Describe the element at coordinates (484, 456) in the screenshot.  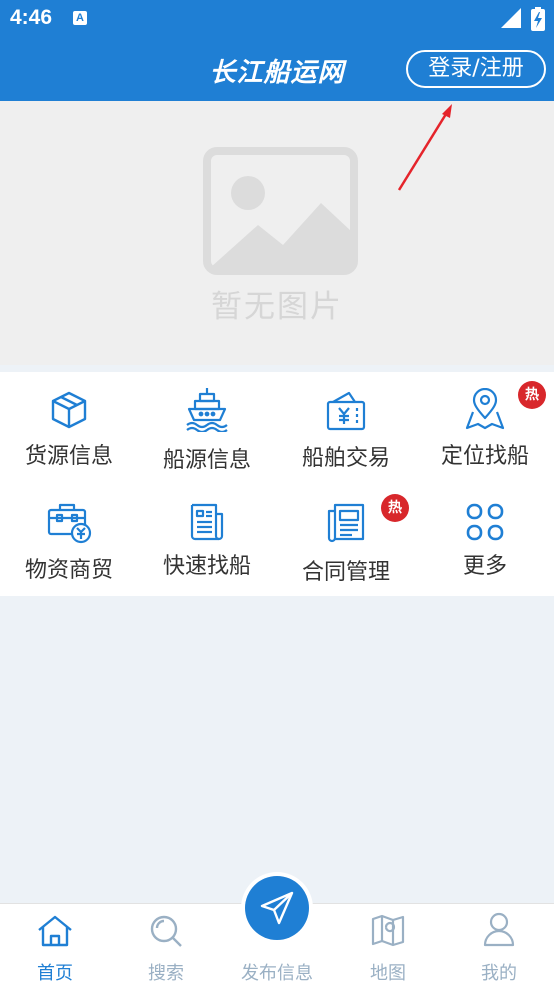
I see `menu-label-locate-ship: 定位找船` at that location.